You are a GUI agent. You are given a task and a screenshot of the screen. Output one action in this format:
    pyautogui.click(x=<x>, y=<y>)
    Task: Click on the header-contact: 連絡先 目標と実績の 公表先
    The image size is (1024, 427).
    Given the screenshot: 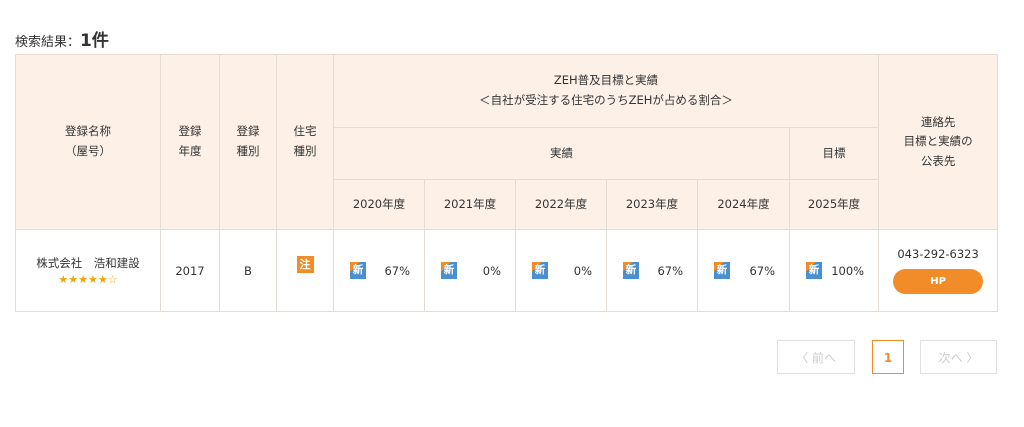 What is the action you would take?
    pyautogui.click(x=938, y=142)
    